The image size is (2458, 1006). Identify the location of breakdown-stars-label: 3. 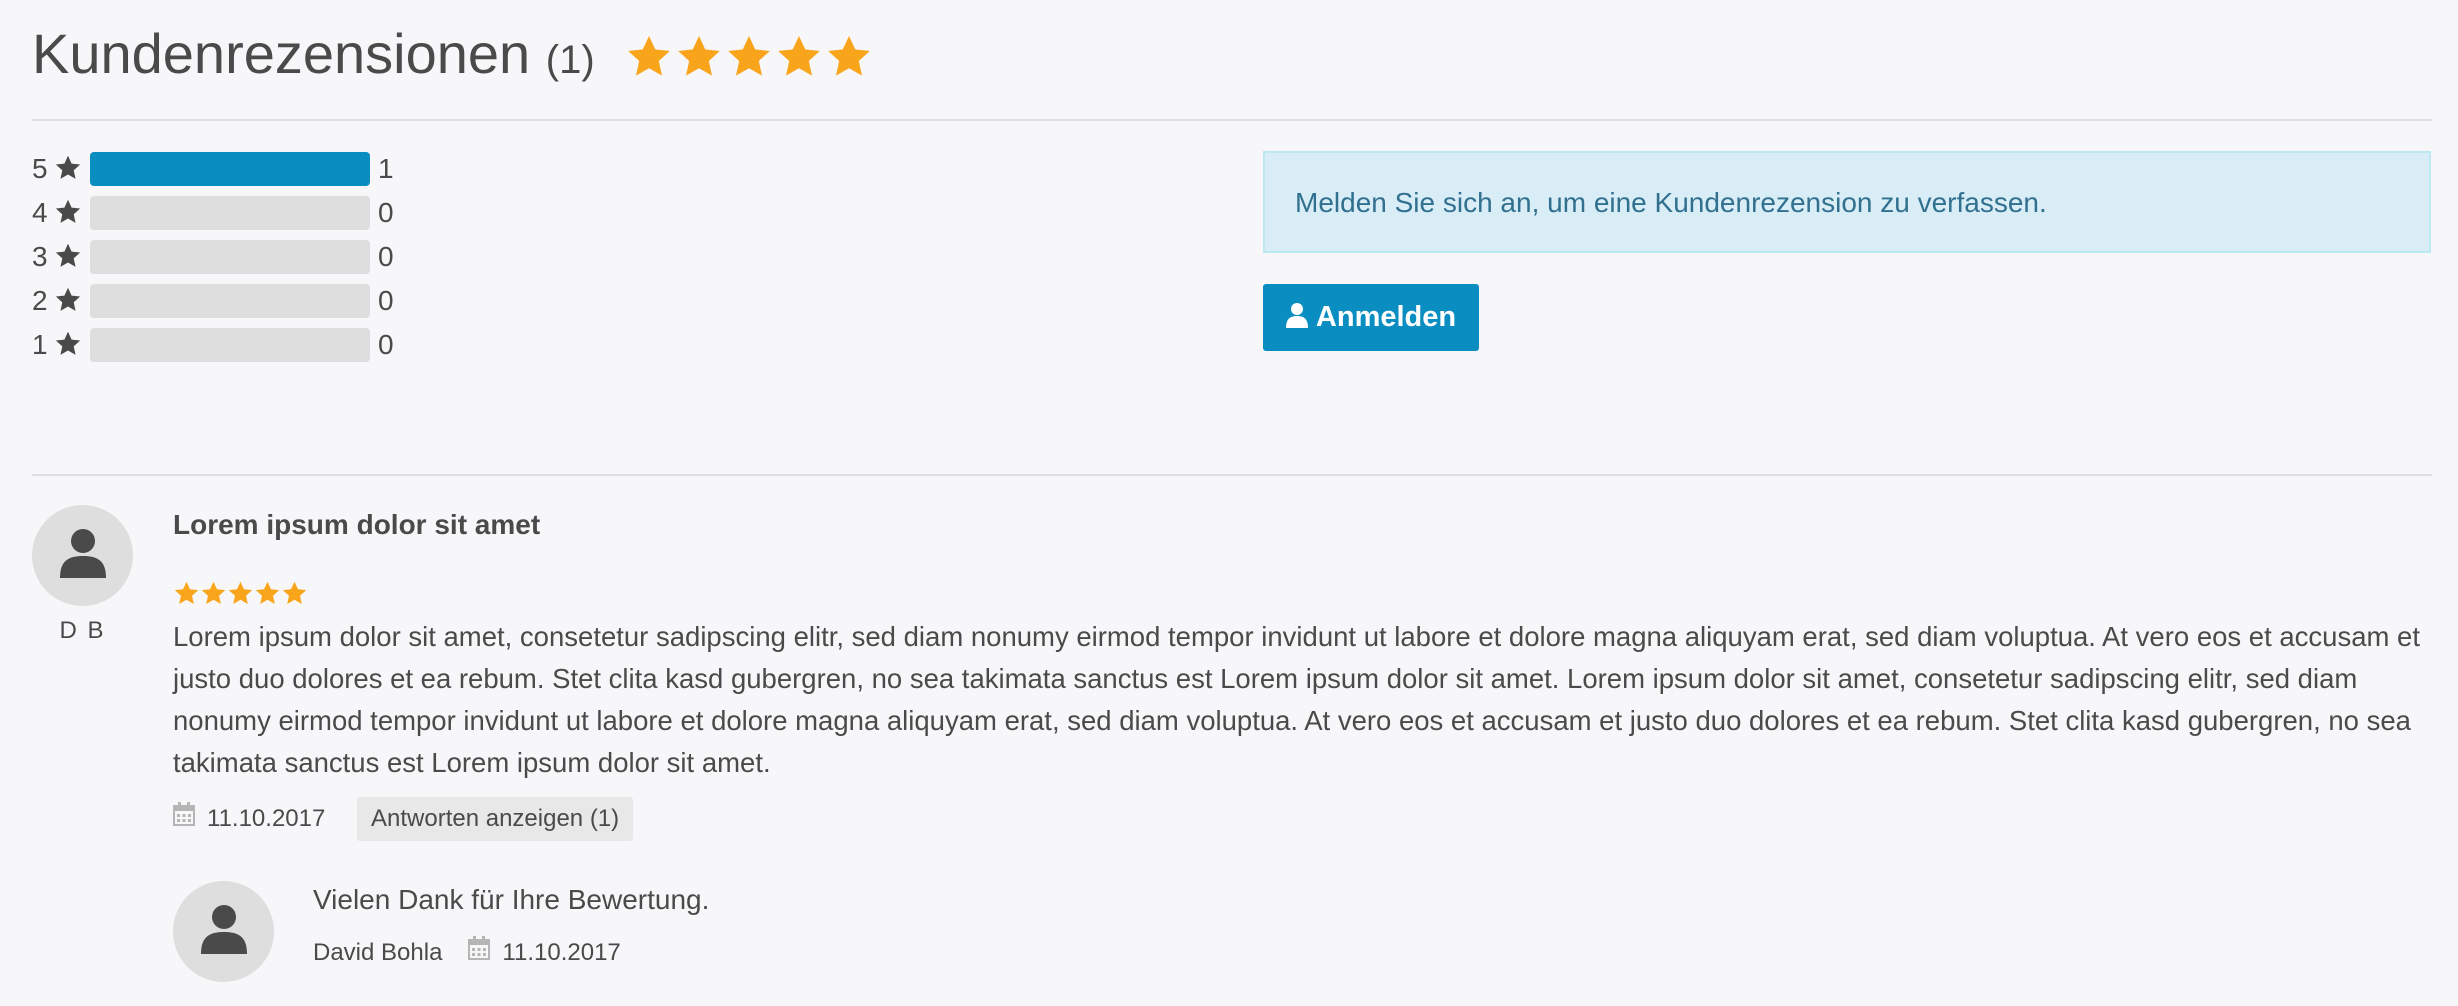
(40, 256).